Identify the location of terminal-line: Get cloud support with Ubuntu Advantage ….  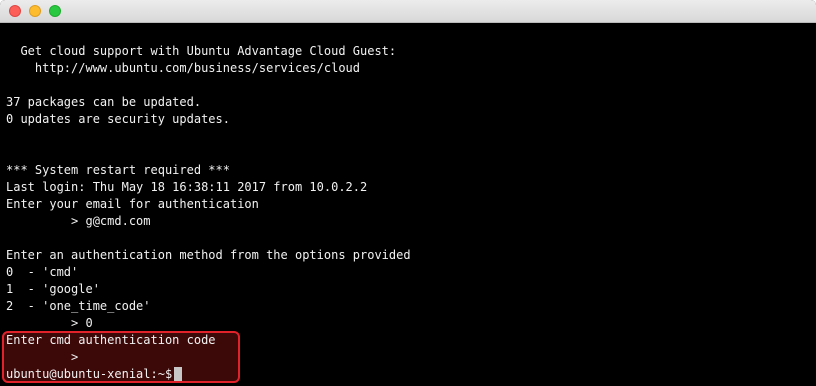
(201, 51).